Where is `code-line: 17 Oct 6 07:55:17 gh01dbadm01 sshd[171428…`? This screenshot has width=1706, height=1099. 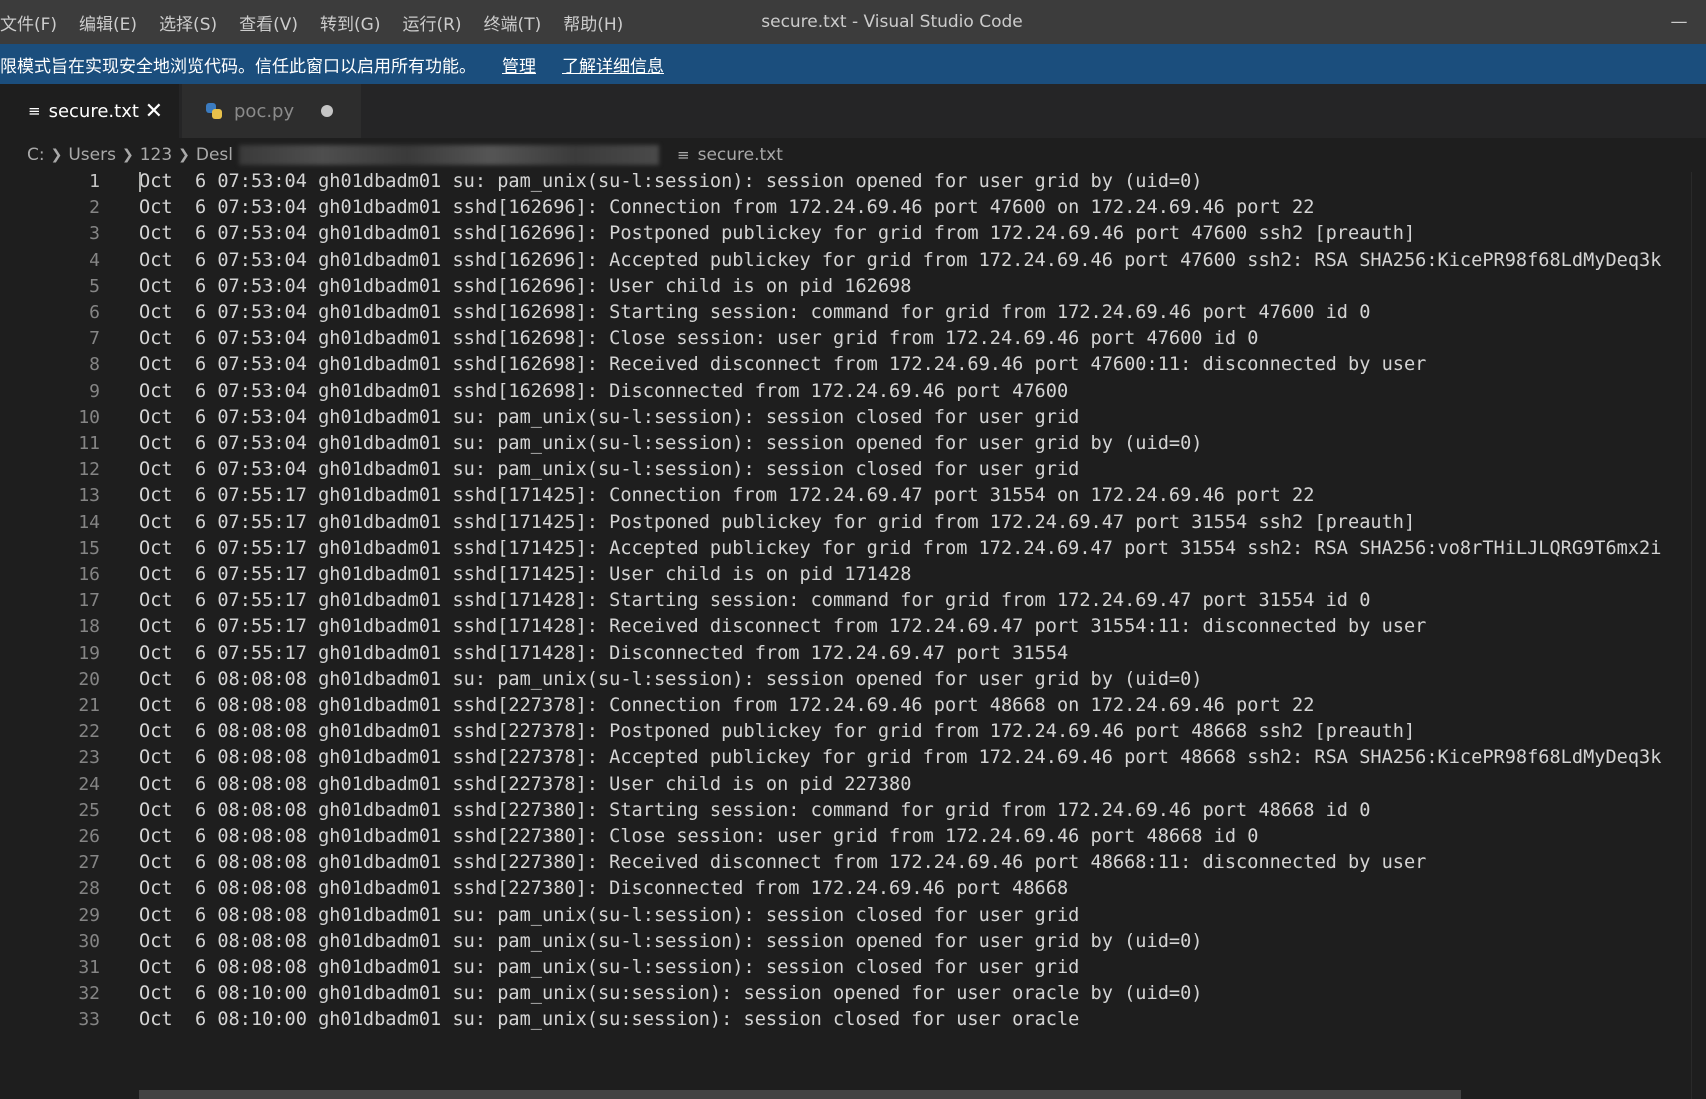 code-line: 17 Oct 6 07:55:17 gh01dbadm01 sshd[171428… is located at coordinates (853, 601).